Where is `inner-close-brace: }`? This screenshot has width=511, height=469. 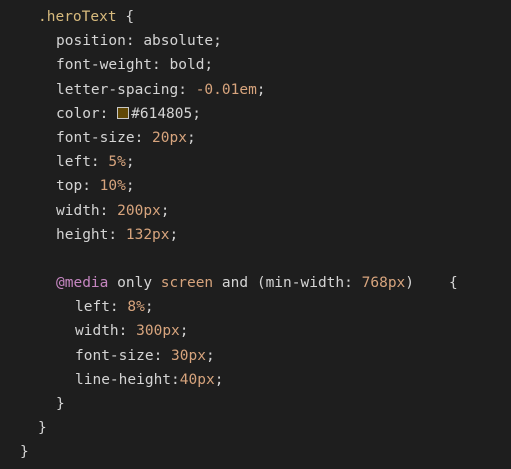
inner-close-brace: } is located at coordinates (42, 428).